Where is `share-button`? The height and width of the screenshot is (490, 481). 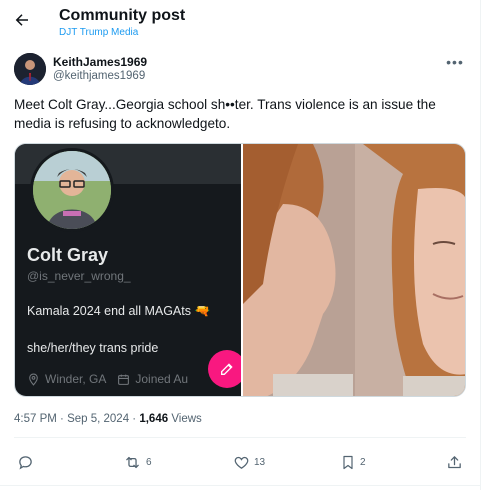
share-button is located at coordinates (454, 462).